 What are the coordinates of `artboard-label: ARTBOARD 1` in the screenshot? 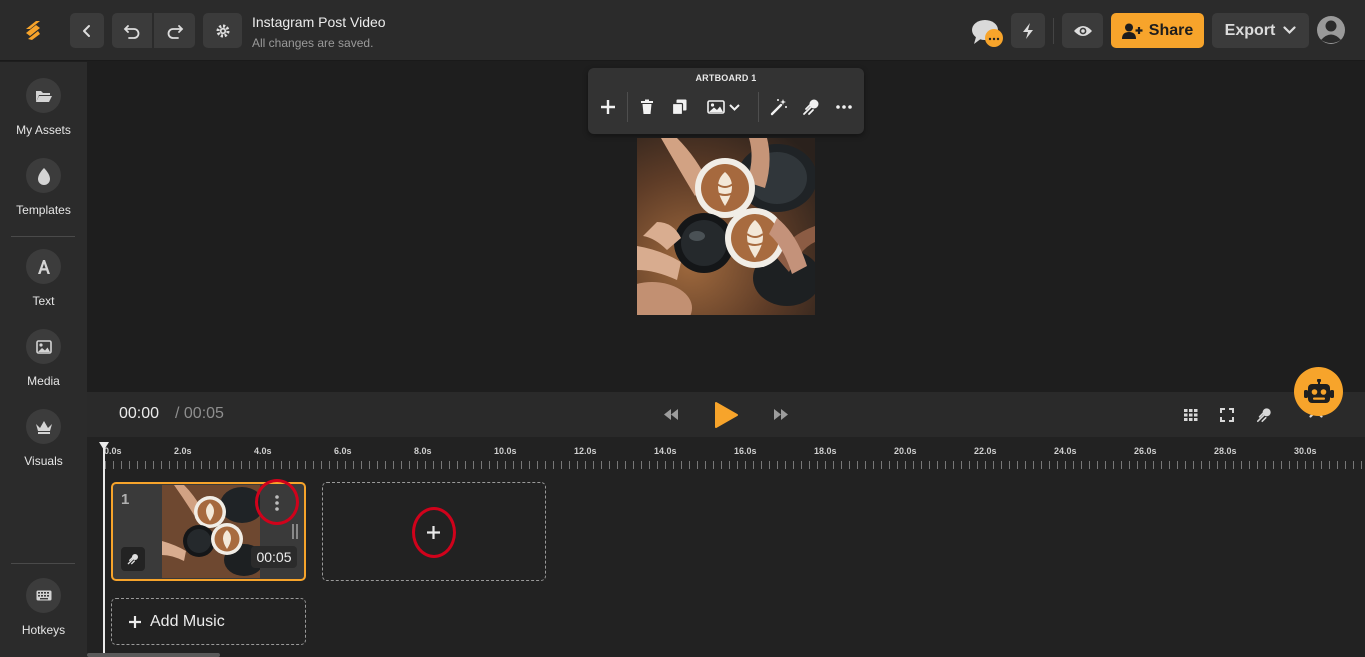 It's located at (726, 78).